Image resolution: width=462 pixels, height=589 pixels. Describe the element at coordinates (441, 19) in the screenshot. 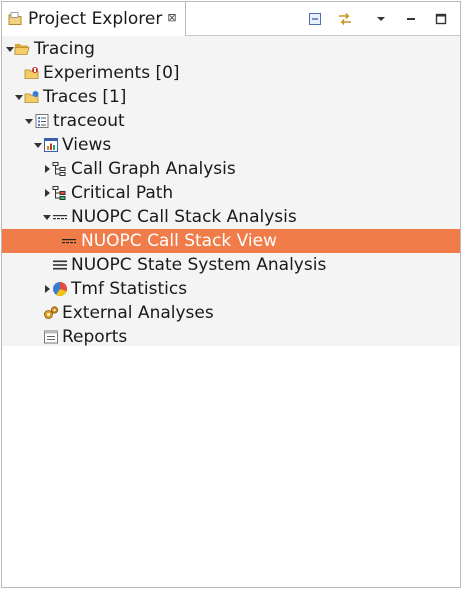

I see `maximize-icon` at that location.